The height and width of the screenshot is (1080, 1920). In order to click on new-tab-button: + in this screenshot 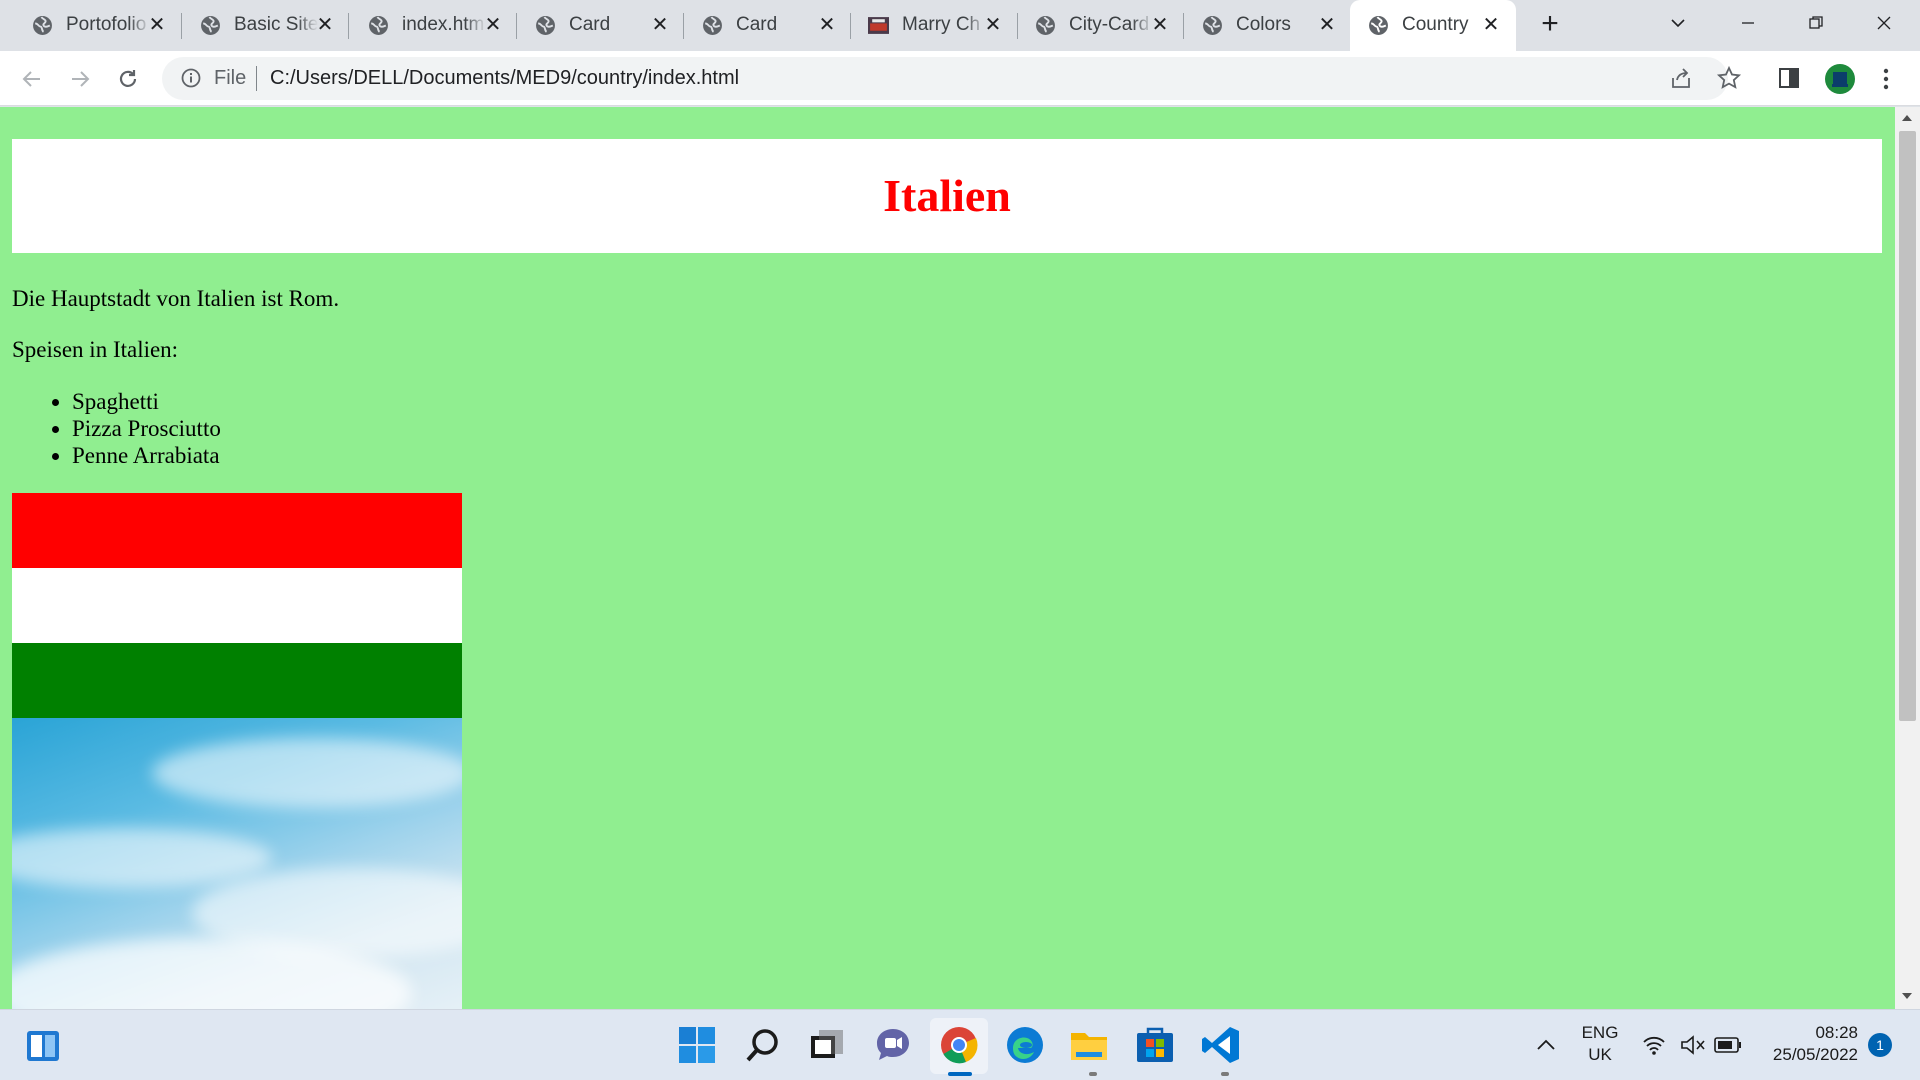, I will do `click(1550, 24)`.